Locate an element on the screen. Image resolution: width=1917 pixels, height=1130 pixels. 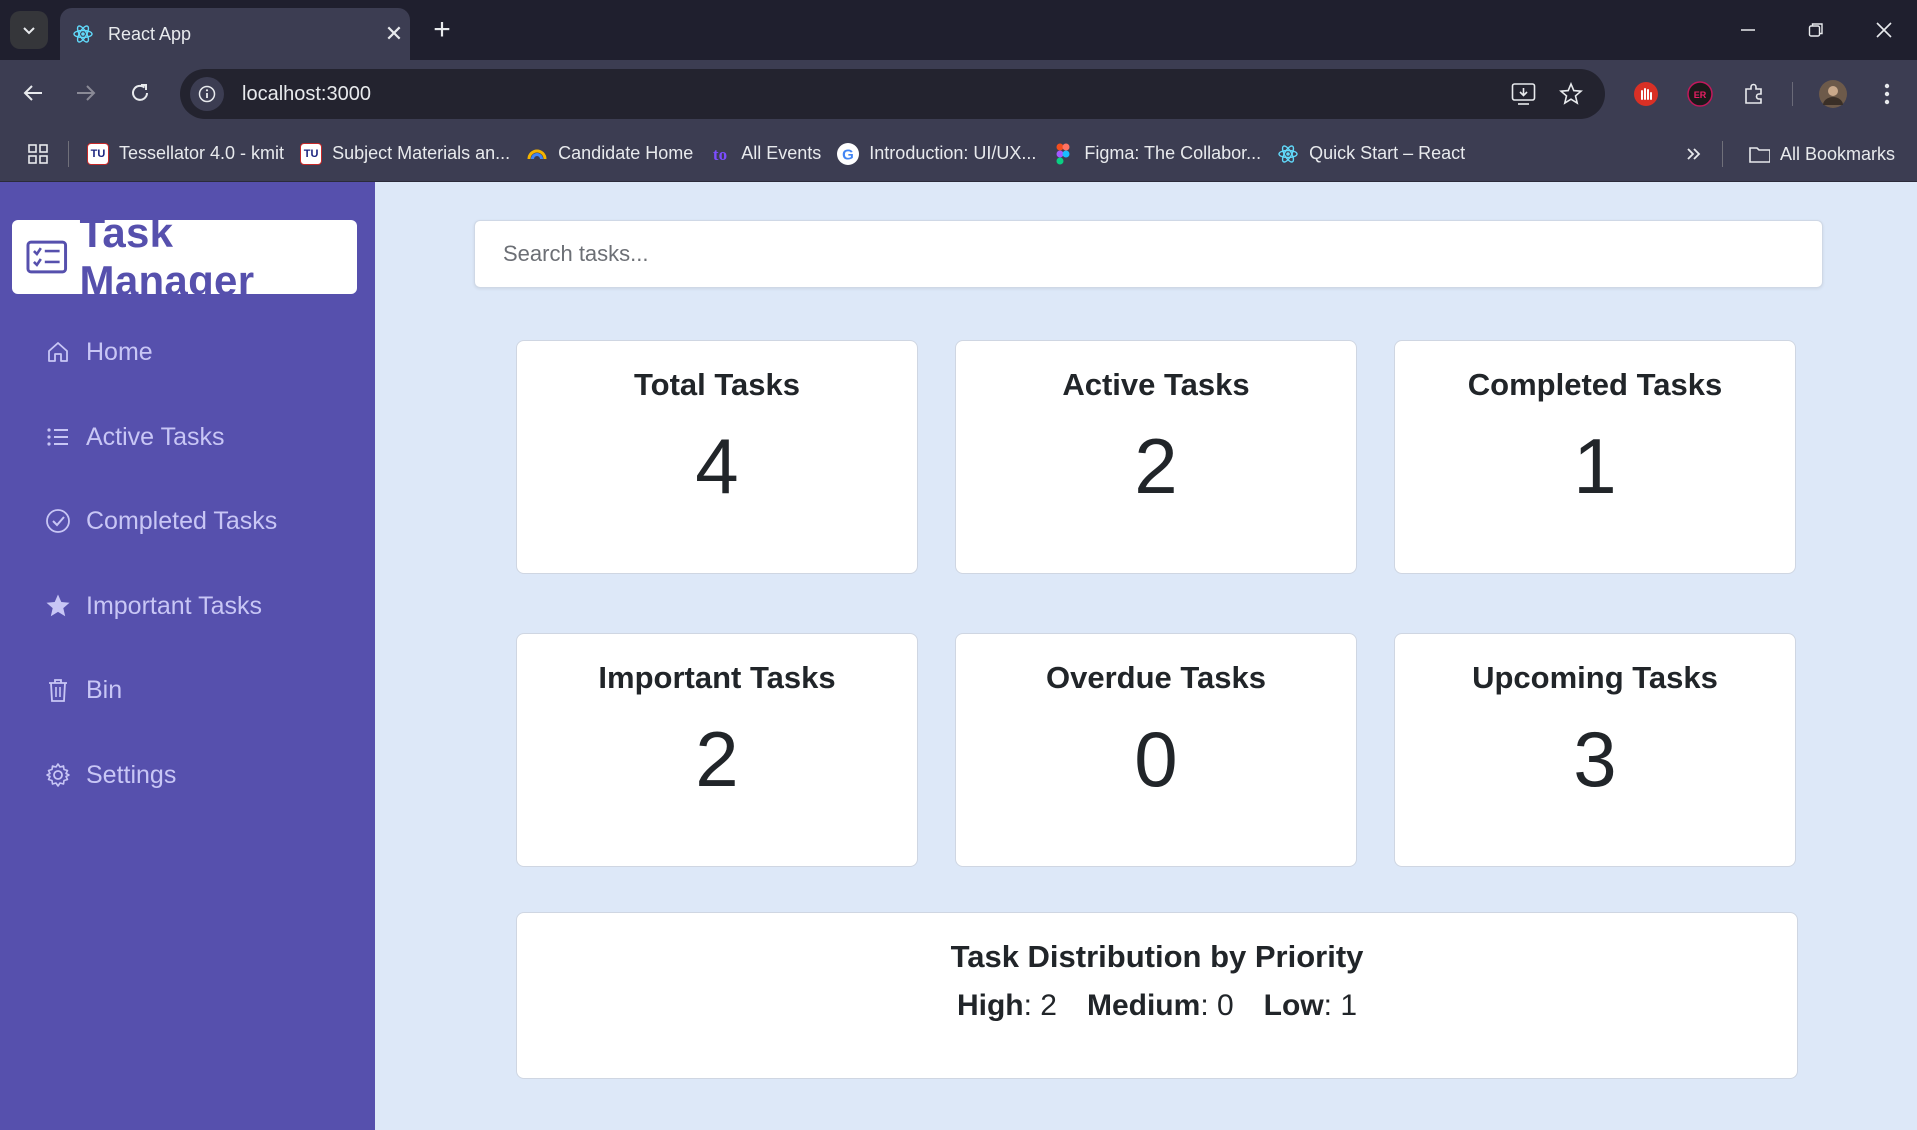
priority-low-value: : 1 is located at coordinates (1340, 1005).